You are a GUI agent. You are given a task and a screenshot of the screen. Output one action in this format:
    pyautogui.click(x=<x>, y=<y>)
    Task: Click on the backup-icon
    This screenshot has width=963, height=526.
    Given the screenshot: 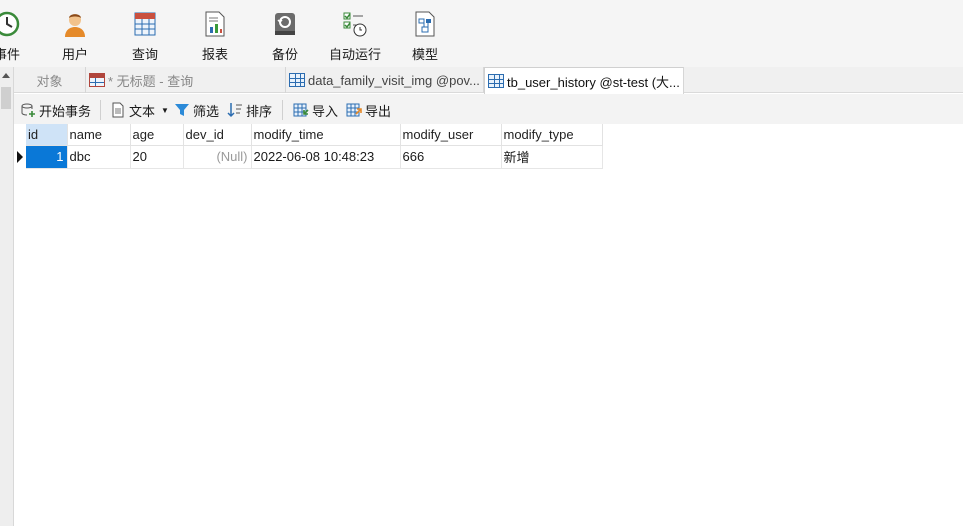 What is the action you would take?
    pyautogui.click(x=285, y=24)
    